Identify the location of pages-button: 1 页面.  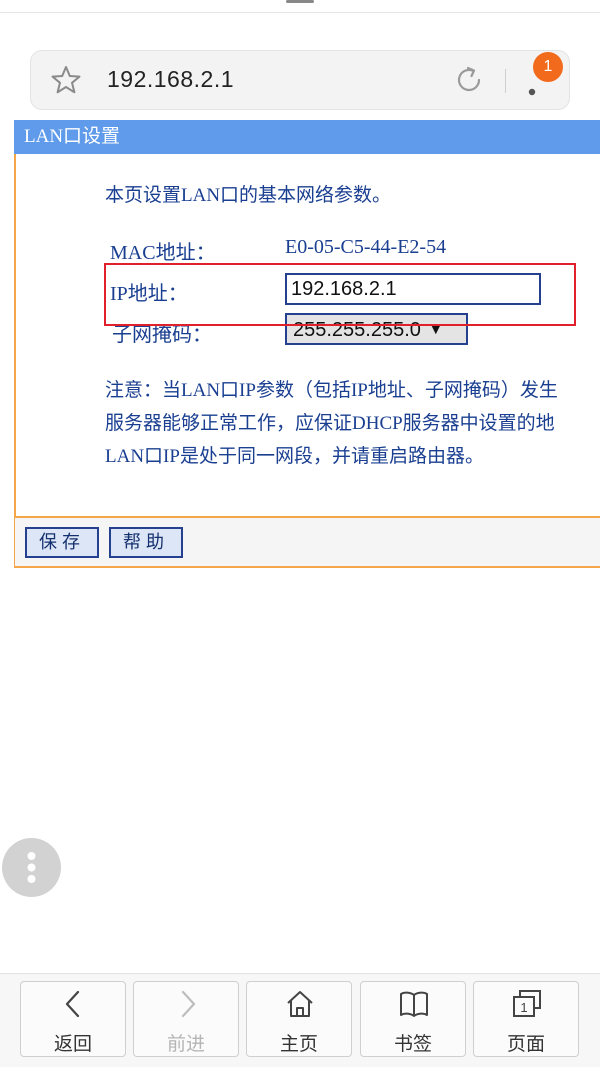
(526, 1019).